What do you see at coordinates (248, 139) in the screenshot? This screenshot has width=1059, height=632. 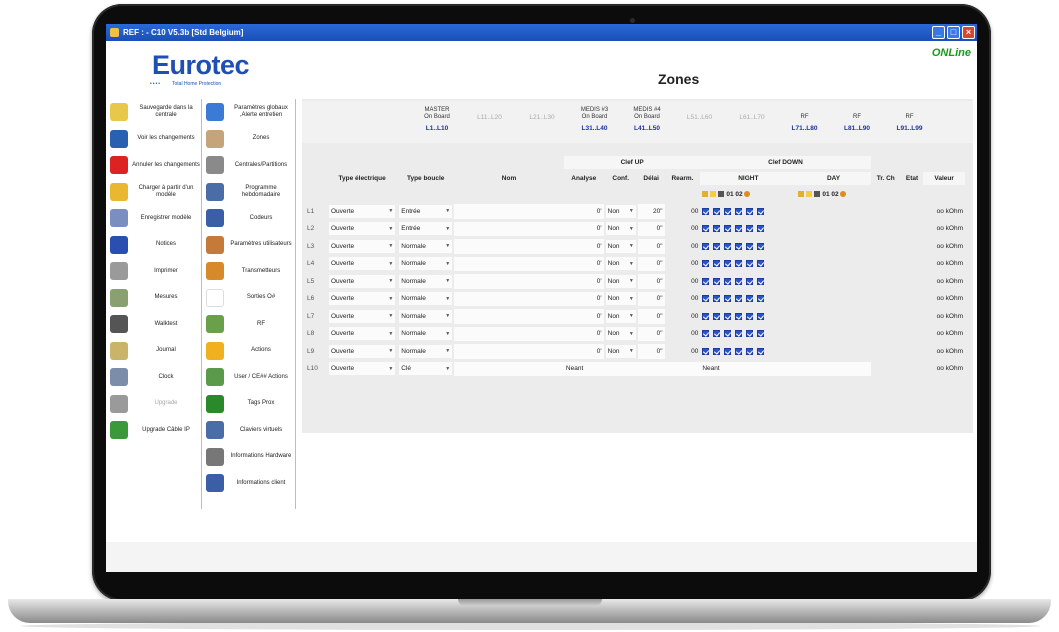 I see `menu_right-item-1: Zones` at bounding box center [248, 139].